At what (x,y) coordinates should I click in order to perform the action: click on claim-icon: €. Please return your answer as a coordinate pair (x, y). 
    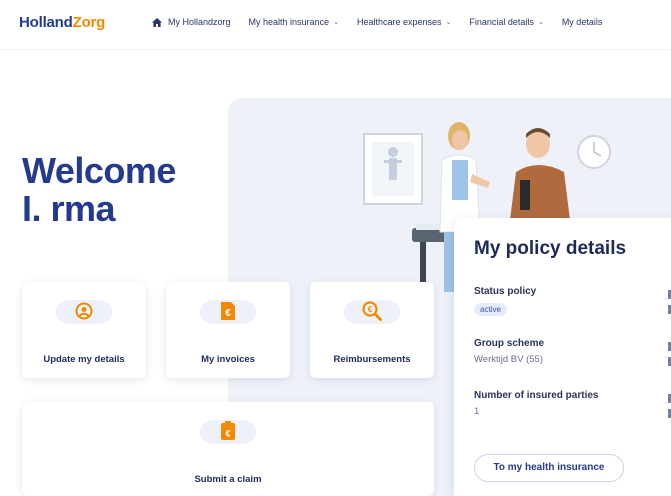
    Looking at the image, I should click on (228, 430).